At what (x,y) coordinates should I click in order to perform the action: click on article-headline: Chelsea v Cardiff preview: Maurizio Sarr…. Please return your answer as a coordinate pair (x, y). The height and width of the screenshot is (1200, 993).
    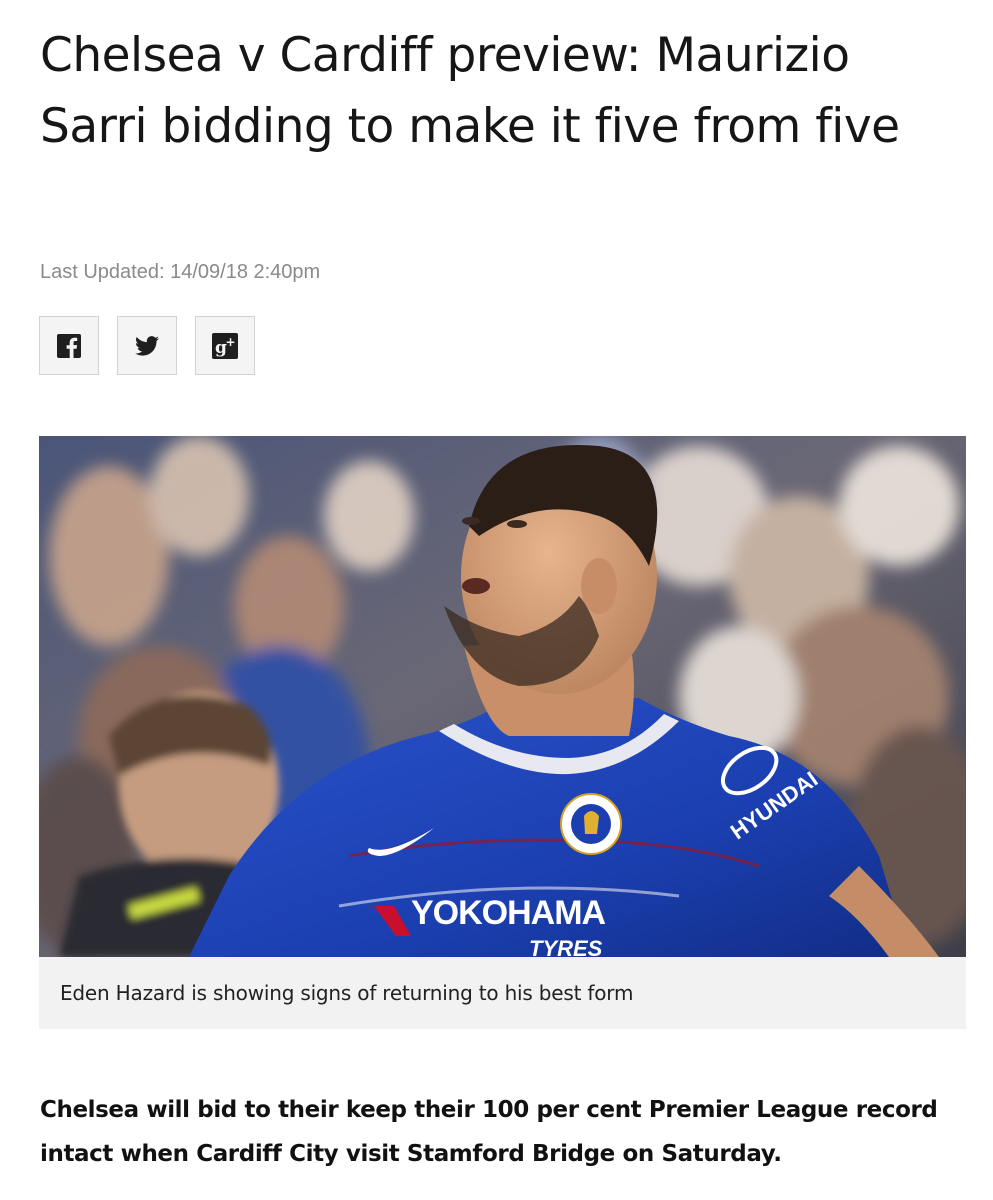
    Looking at the image, I should click on (470, 91).